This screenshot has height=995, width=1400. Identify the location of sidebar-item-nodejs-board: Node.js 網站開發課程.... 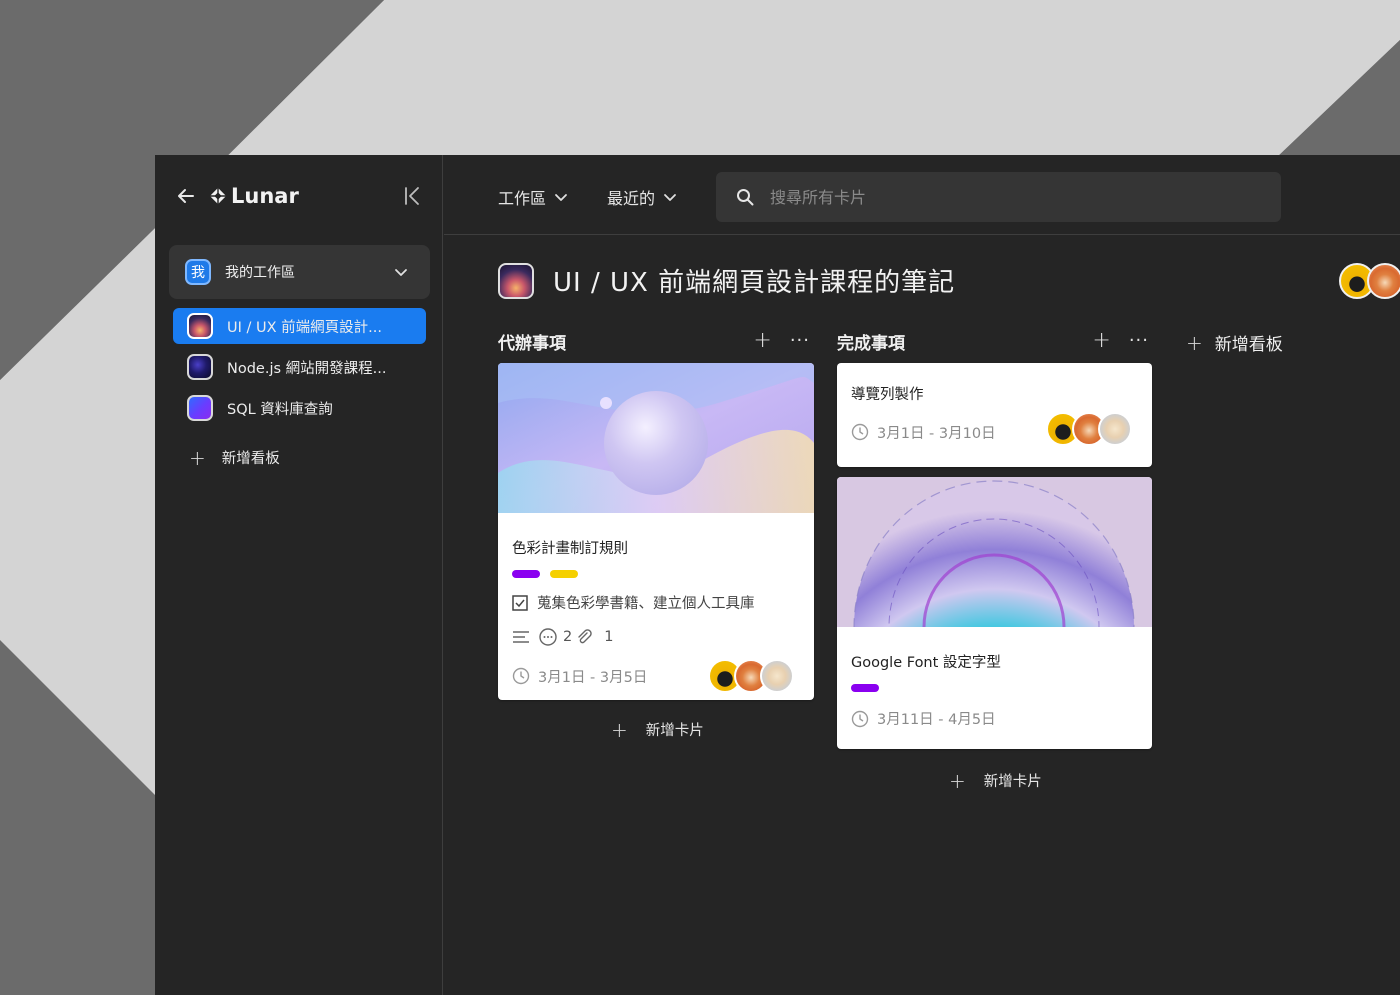
(299, 367).